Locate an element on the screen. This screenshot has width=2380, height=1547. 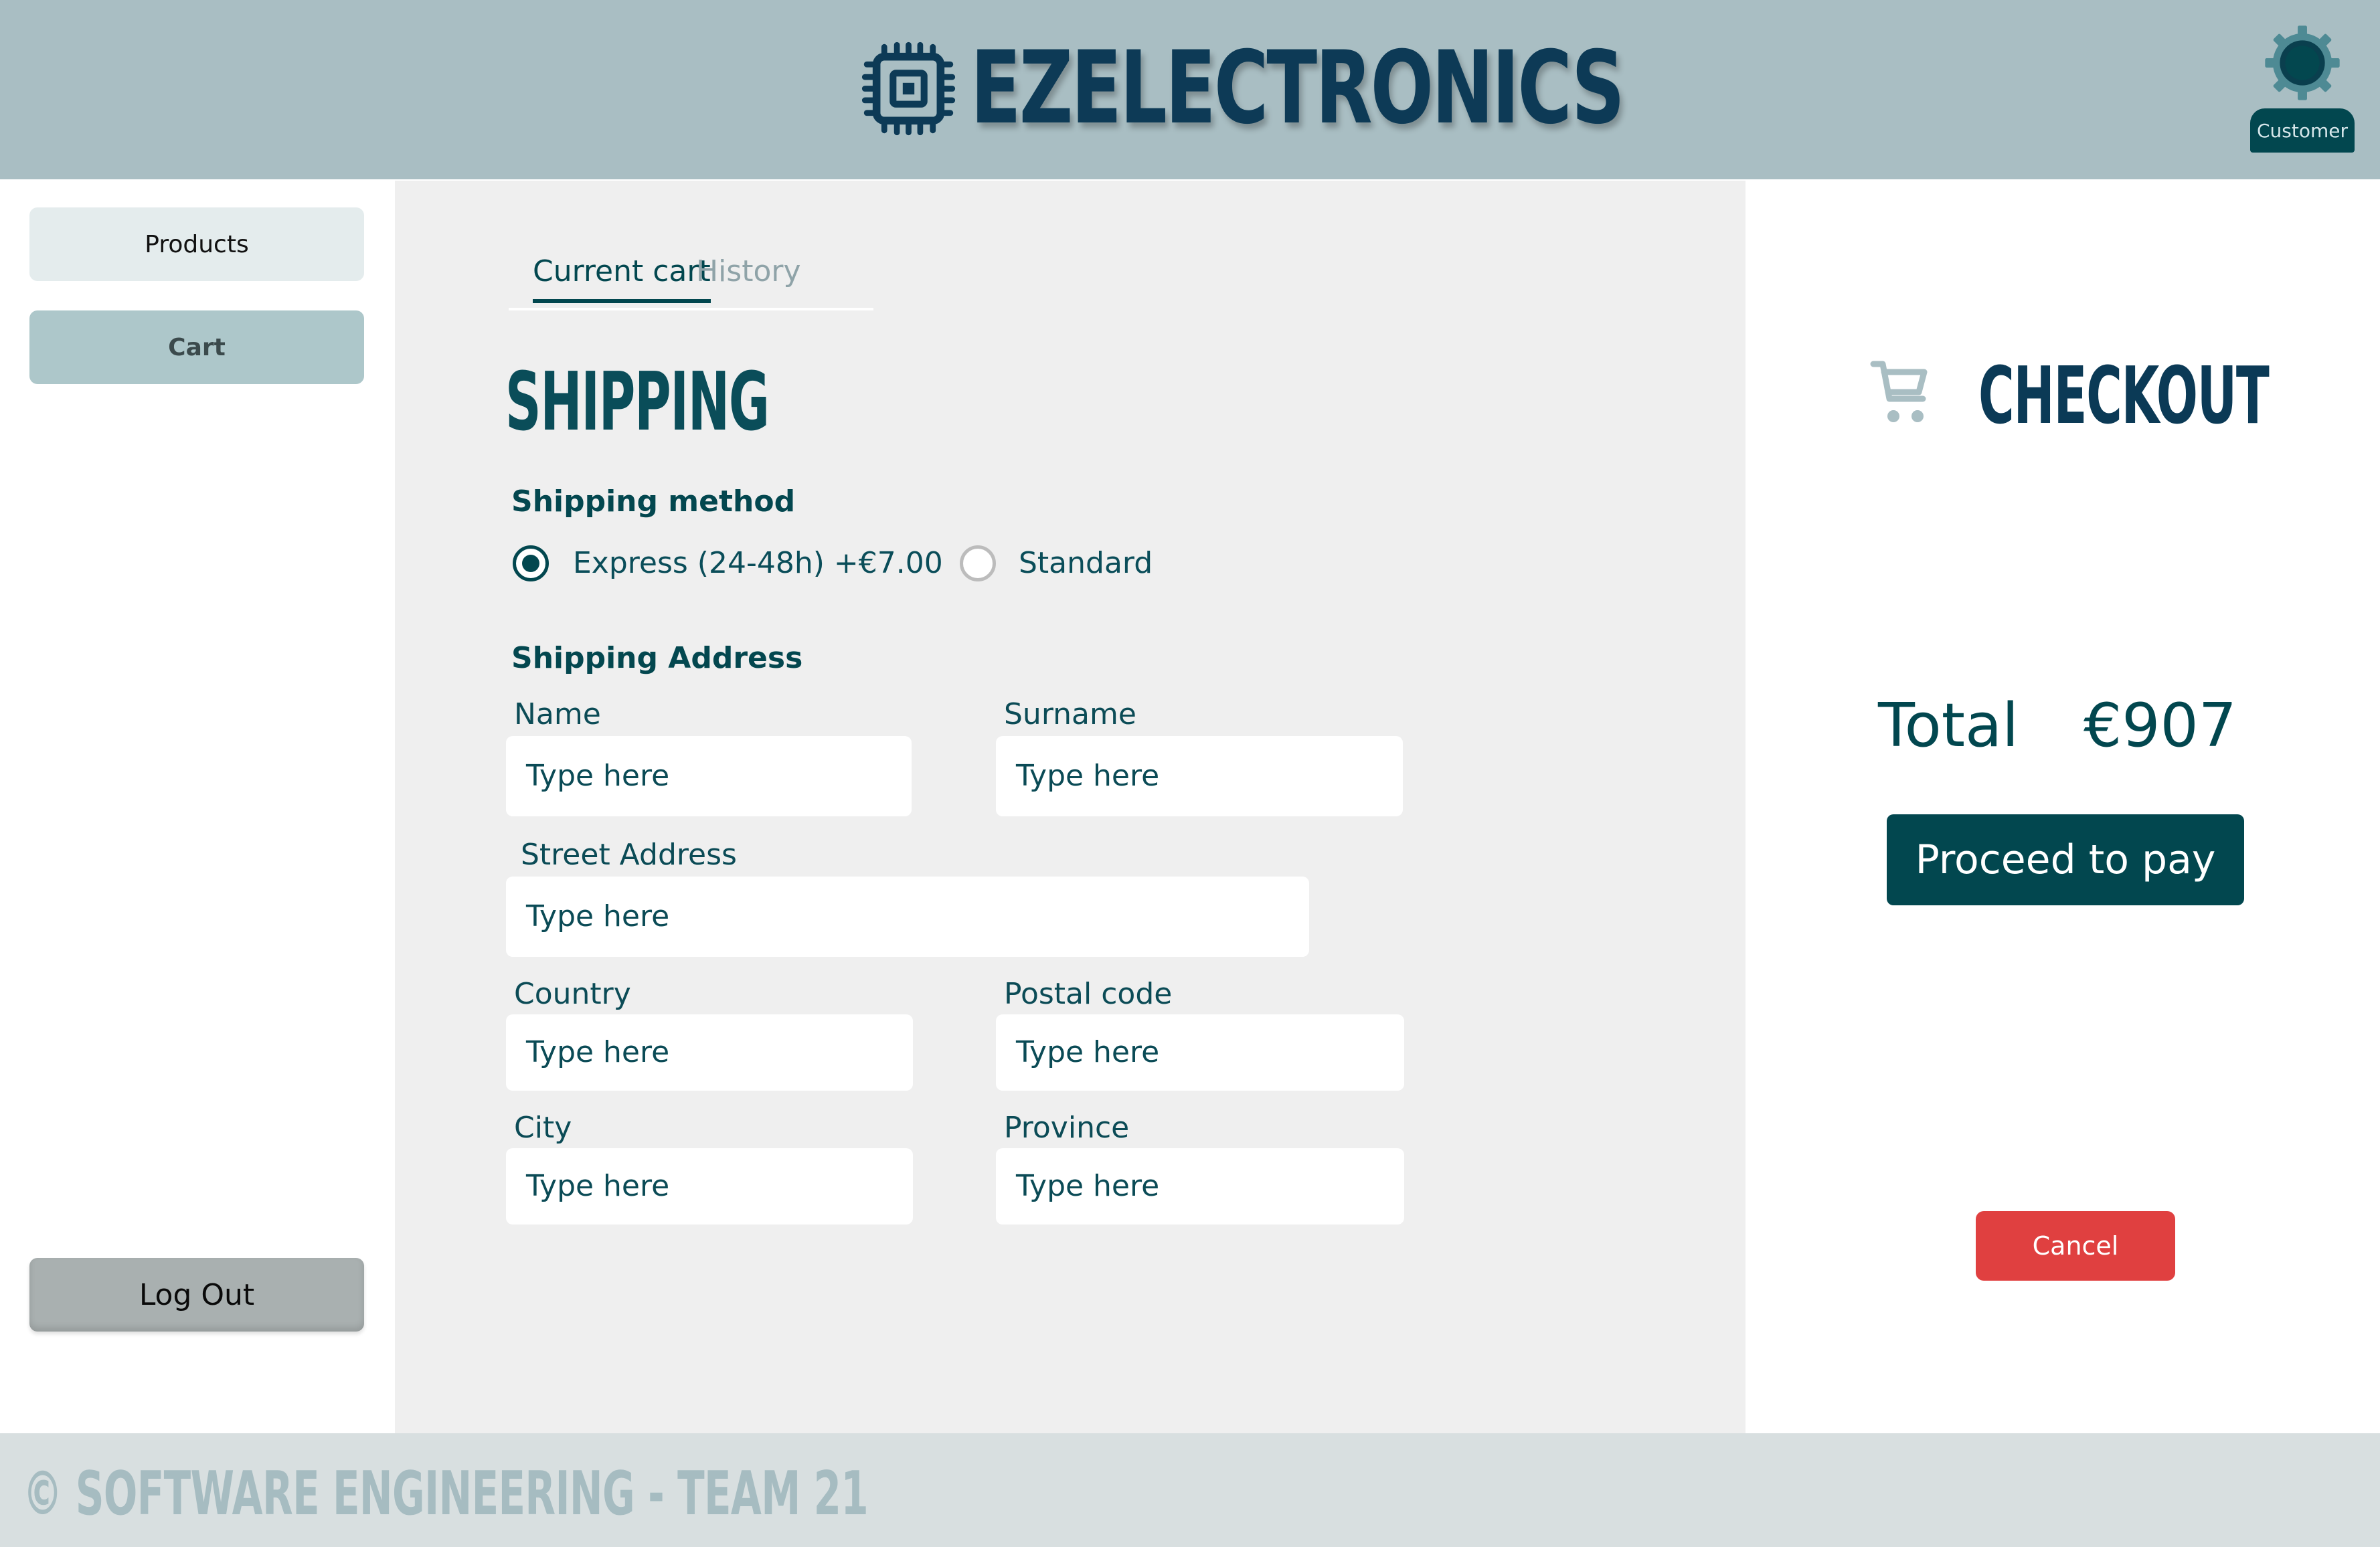
tab-history: History is located at coordinates (748, 271).